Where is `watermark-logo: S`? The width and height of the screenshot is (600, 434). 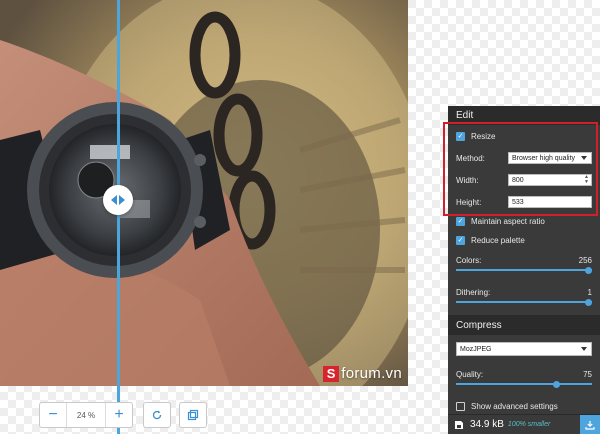 watermark-logo: S is located at coordinates (331, 373).